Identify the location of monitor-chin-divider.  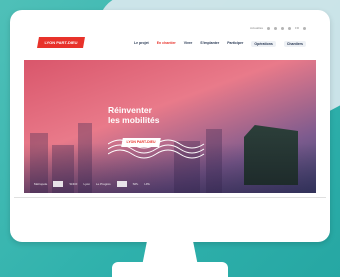
(170, 197).